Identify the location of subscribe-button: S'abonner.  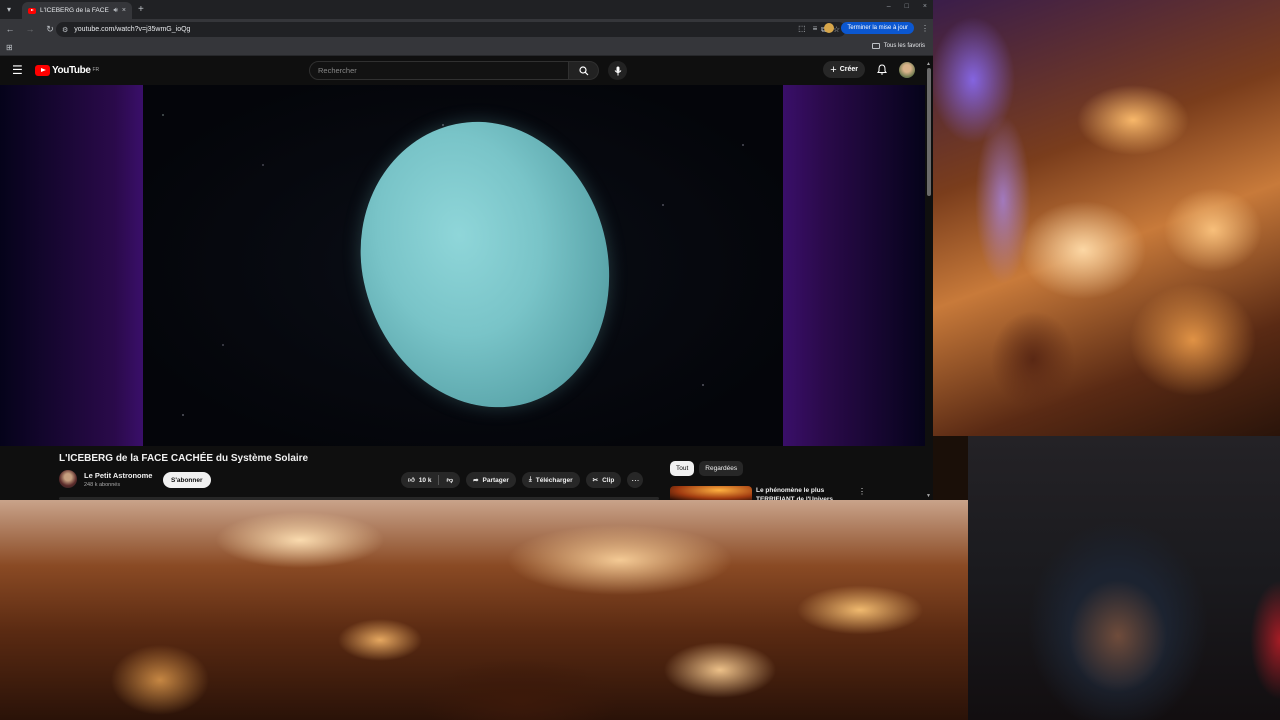
(187, 480).